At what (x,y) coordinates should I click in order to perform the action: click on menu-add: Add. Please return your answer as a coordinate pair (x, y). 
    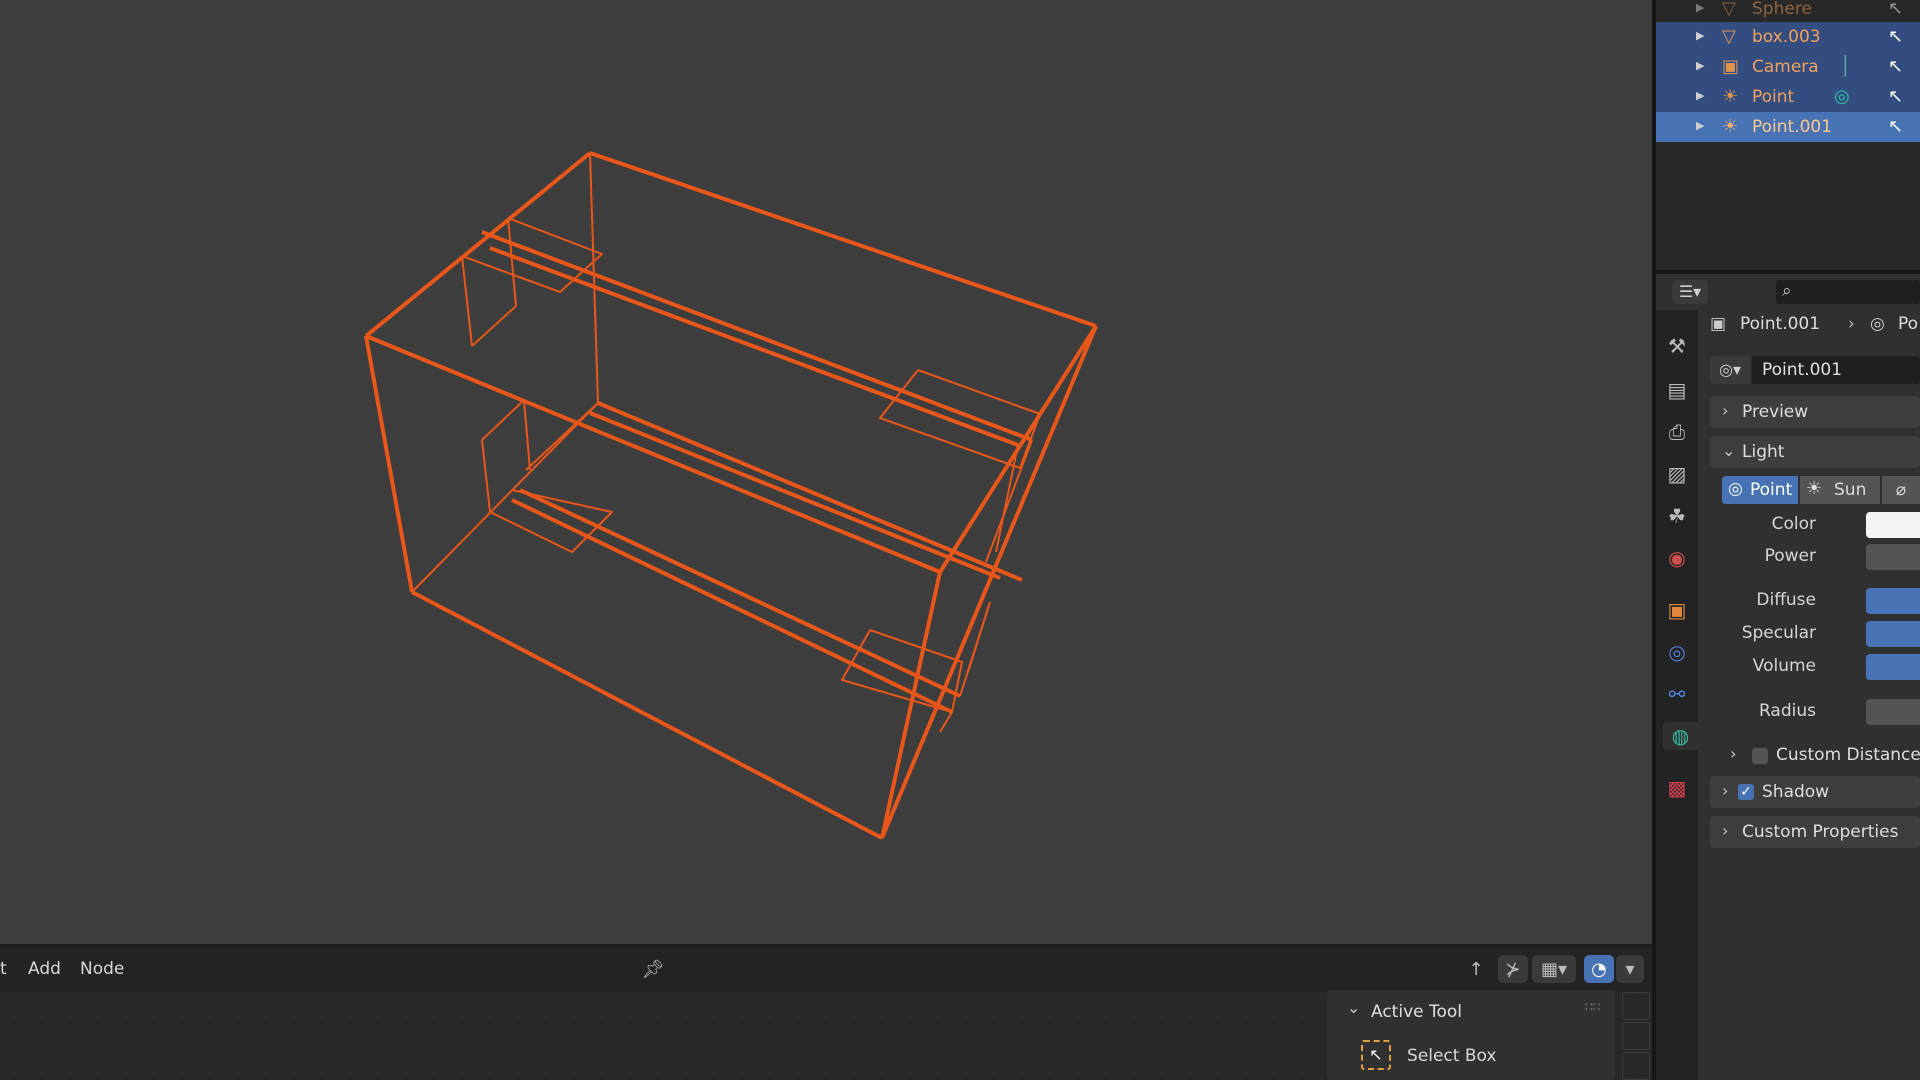
    Looking at the image, I should click on (44, 969).